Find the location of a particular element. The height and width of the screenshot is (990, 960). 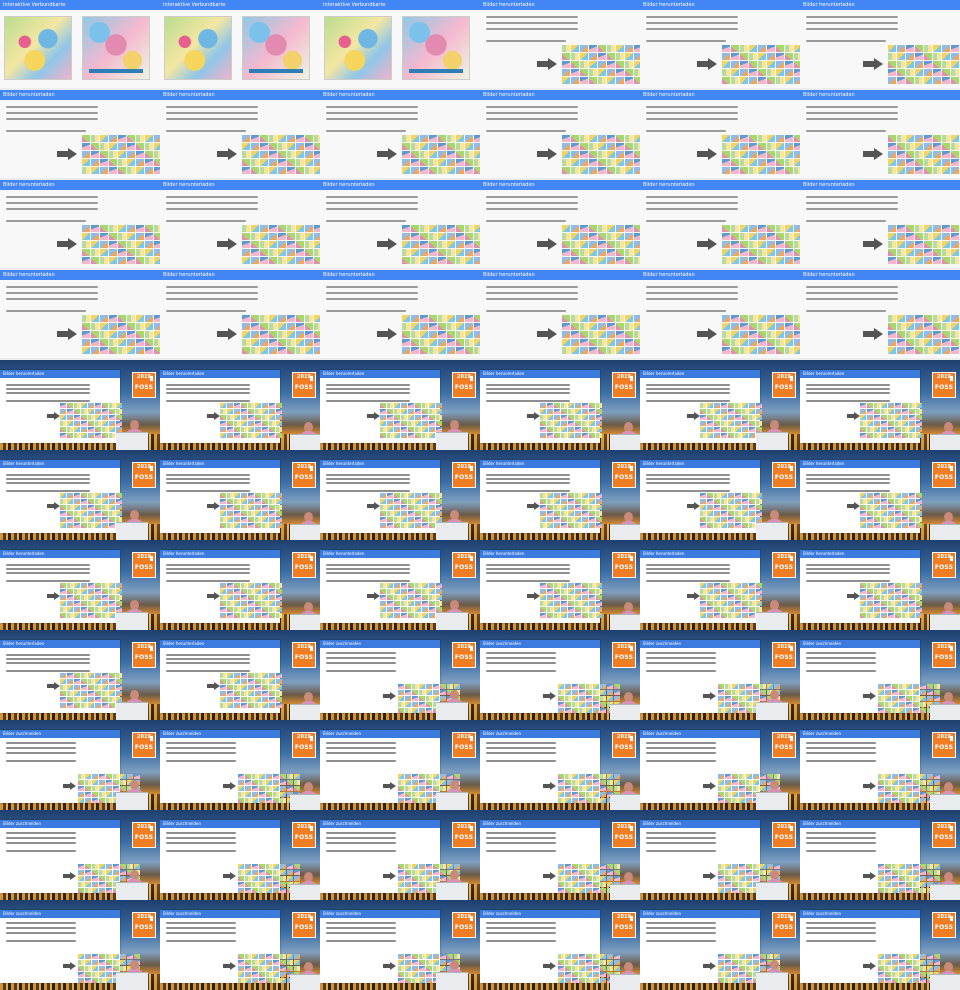

image-tile-grid is located at coordinates (761, 244).